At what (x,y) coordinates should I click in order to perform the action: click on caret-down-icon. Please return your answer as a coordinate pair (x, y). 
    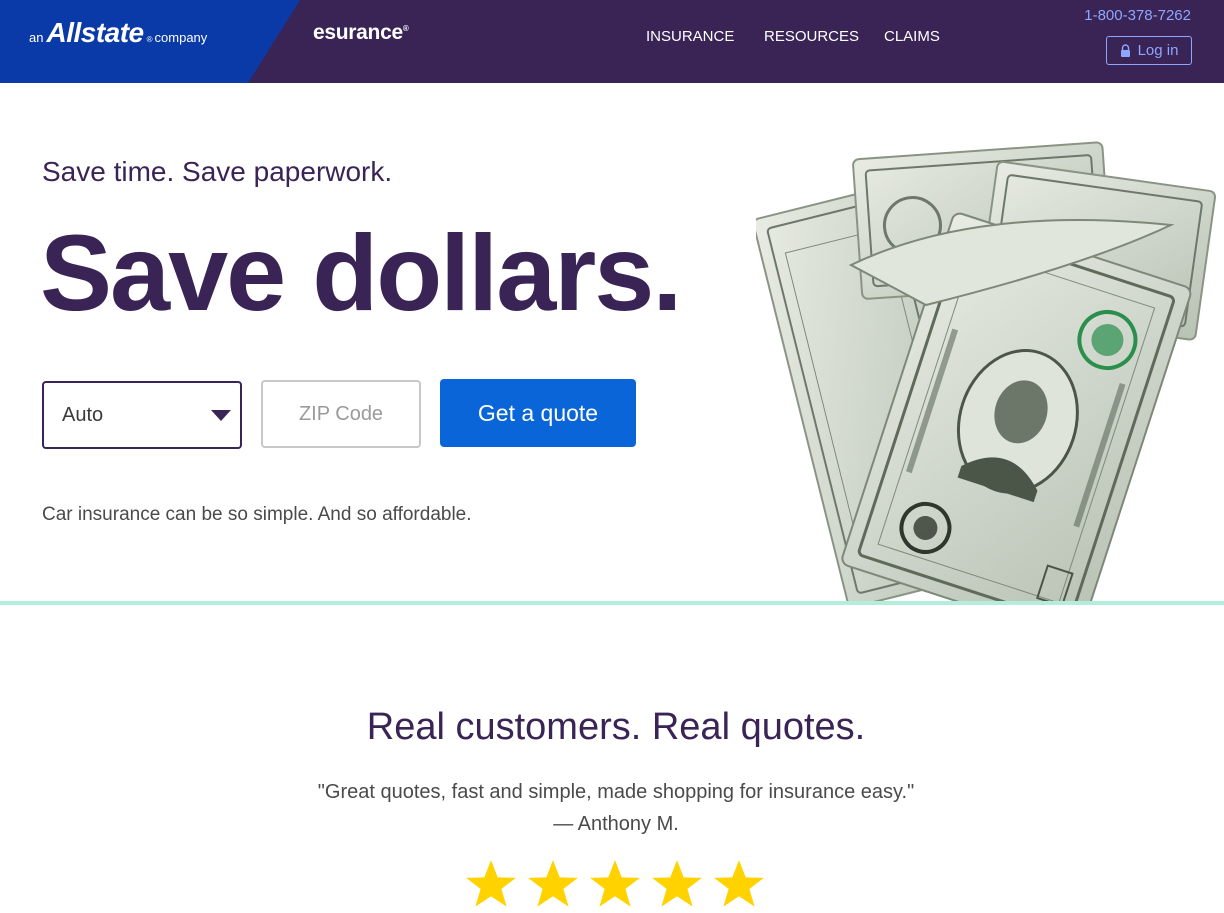
    Looking at the image, I should click on (221, 415).